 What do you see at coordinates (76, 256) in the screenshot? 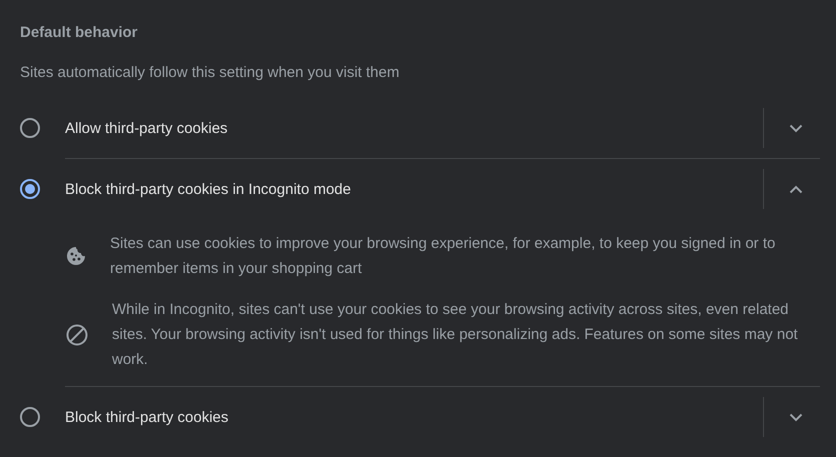
I see `cookie-icon` at bounding box center [76, 256].